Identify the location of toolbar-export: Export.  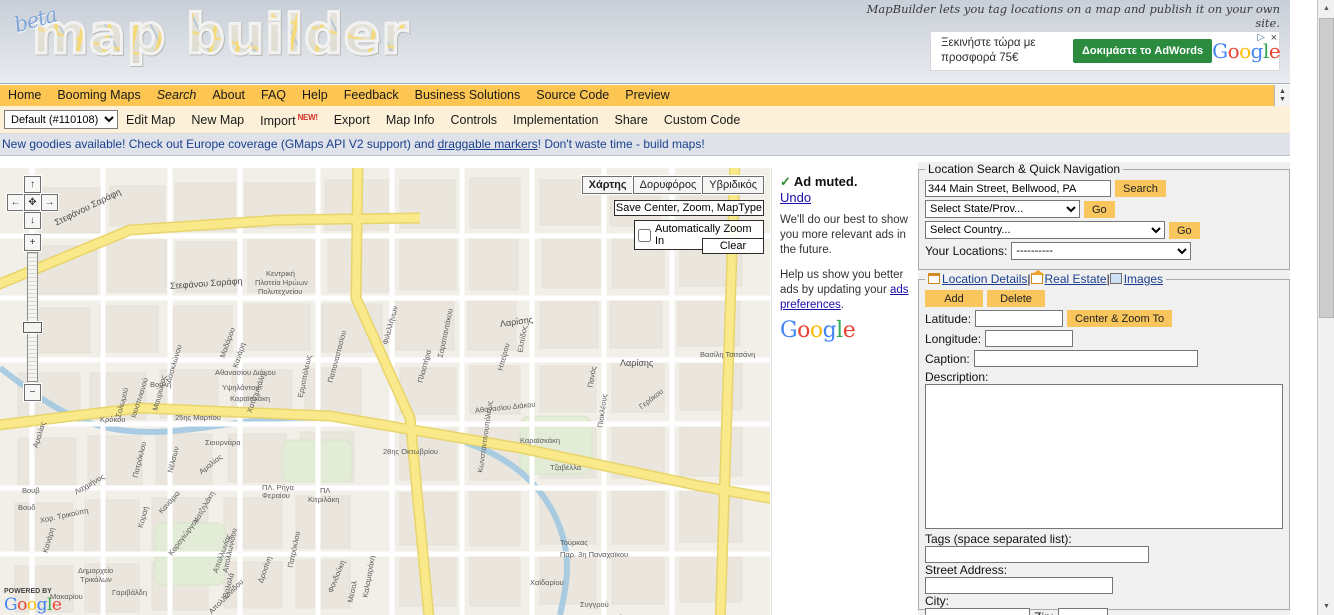
(352, 120).